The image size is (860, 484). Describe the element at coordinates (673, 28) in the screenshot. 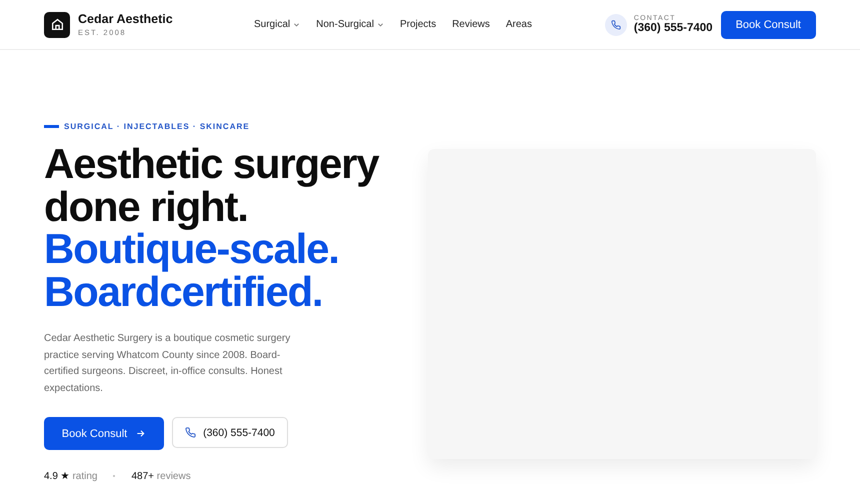

I see `contact-phone: (360) 555-7400` at that location.